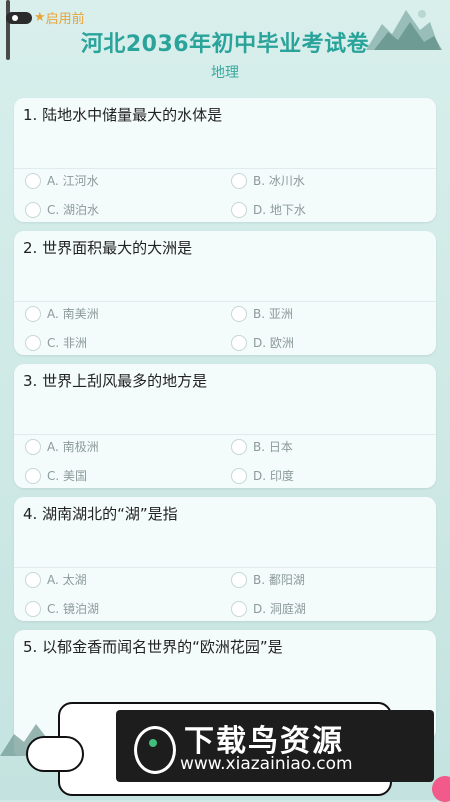  Describe the element at coordinates (404, 30) in the screenshot. I see `mountain-illustration-icon` at that location.